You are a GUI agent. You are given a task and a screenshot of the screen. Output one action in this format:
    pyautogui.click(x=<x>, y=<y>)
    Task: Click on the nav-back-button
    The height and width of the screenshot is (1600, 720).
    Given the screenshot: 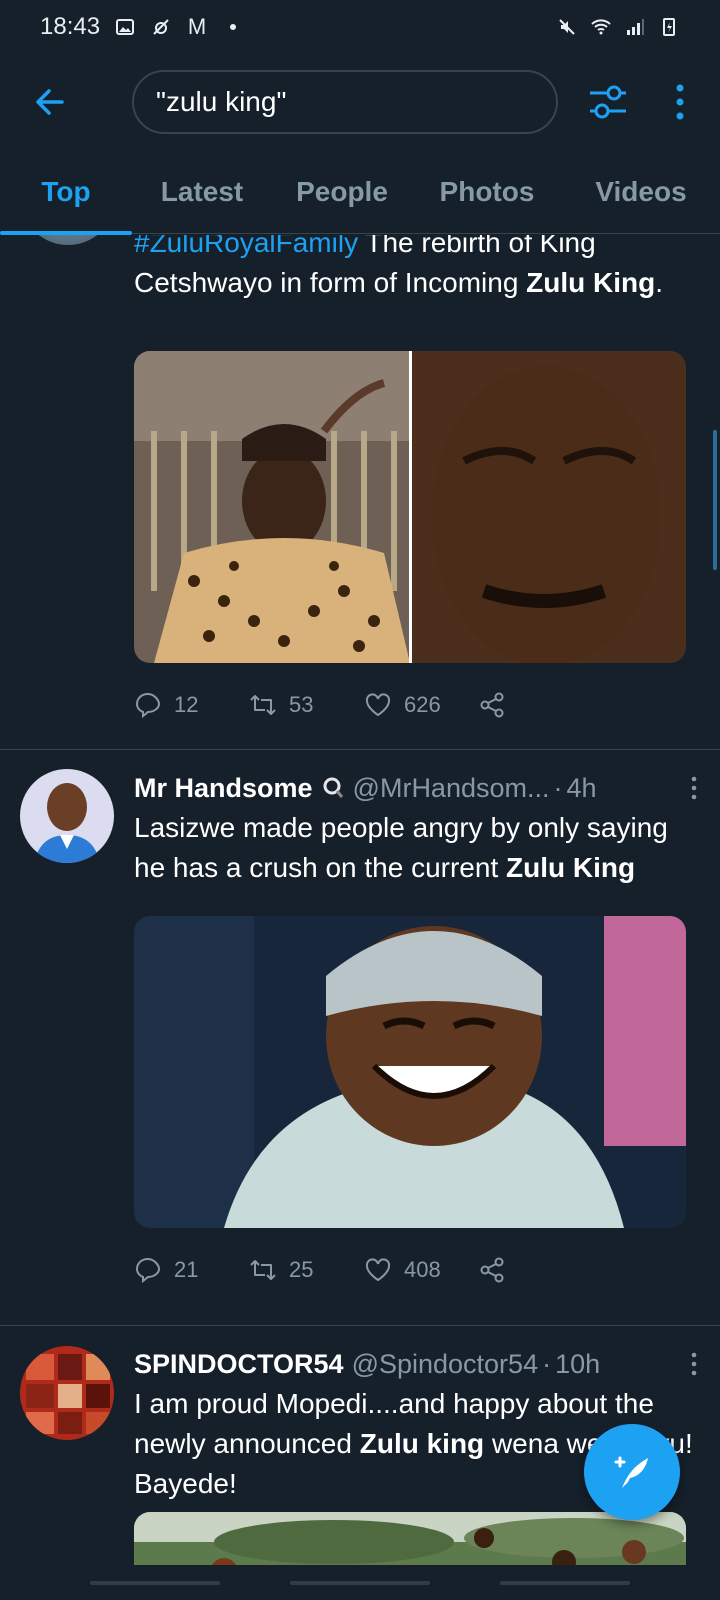 What is the action you would take?
    pyautogui.click(x=565, y=1583)
    